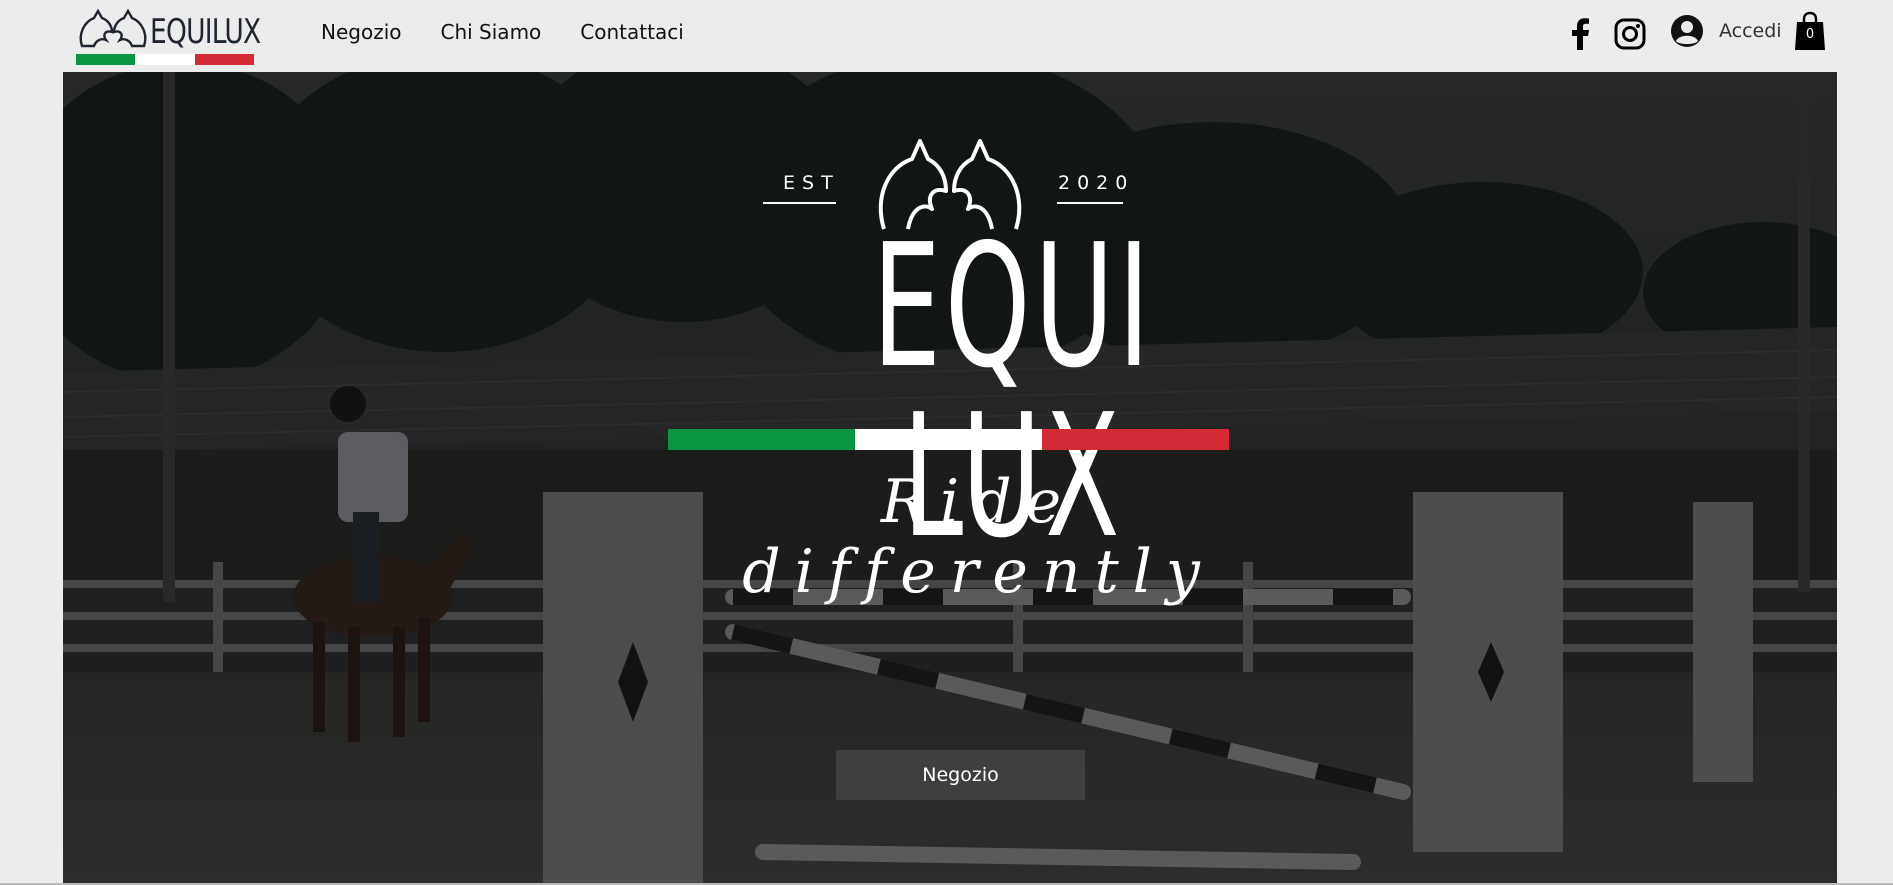 This screenshot has width=1893, height=885. I want to click on nav-contattaci: Contattaci, so click(631, 32).